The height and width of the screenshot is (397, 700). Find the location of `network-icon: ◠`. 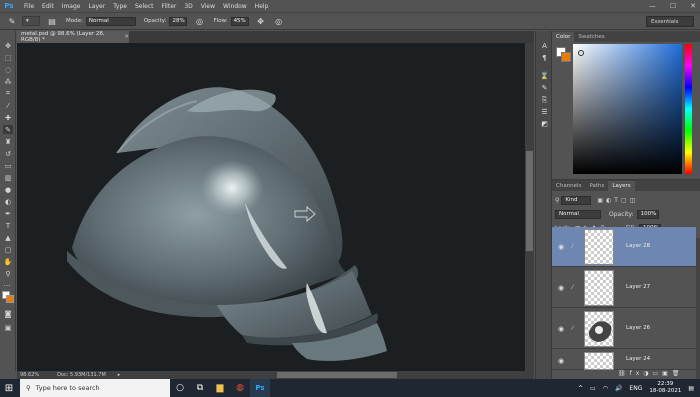

network-icon: ◠ is located at coordinates (605, 388).